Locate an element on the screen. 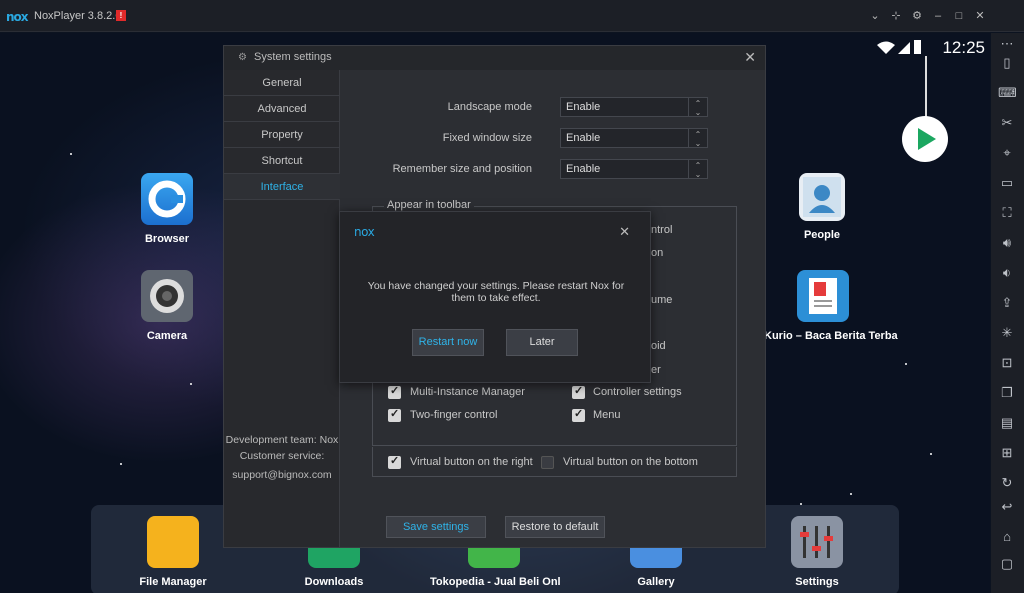  more-icon: ⋯ is located at coordinates (1007, 44).